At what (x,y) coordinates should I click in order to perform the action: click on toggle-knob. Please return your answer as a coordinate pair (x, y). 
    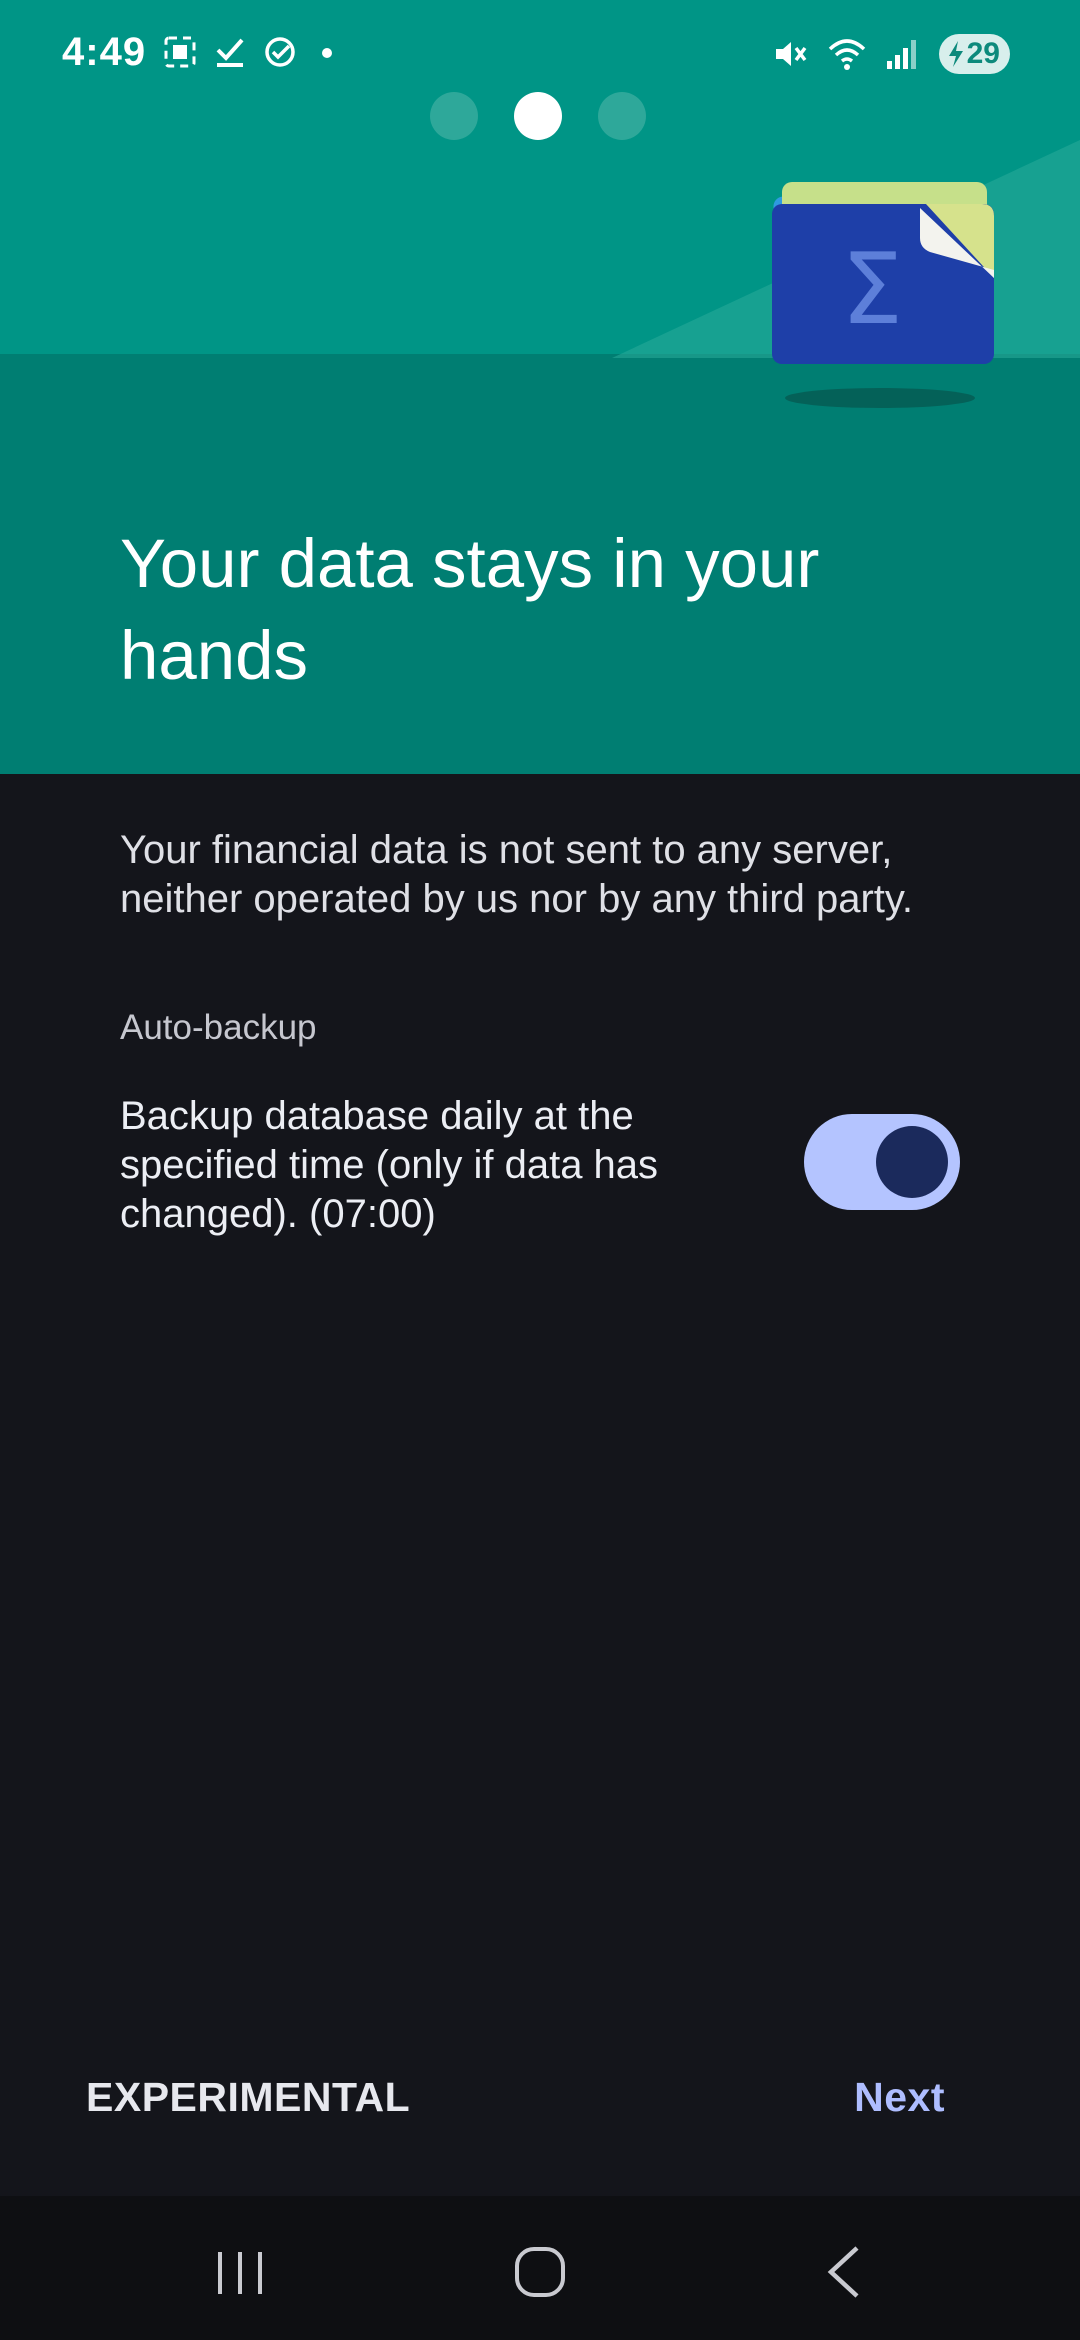
    Looking at the image, I should click on (912, 1162).